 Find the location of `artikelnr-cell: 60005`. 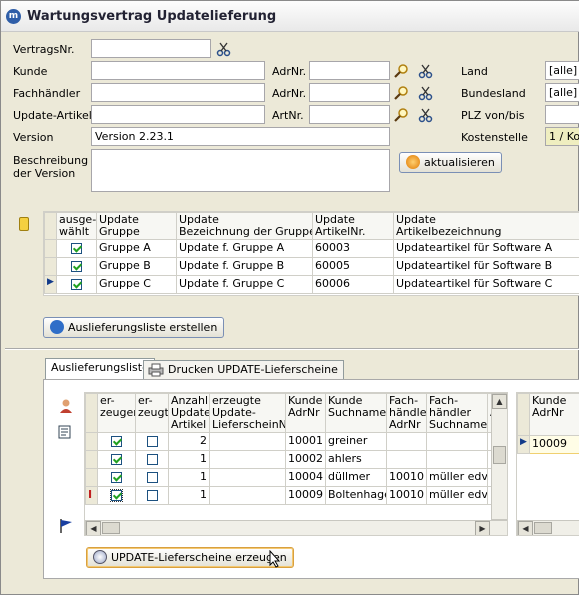

artikelnr-cell: 60005 is located at coordinates (353, 266).